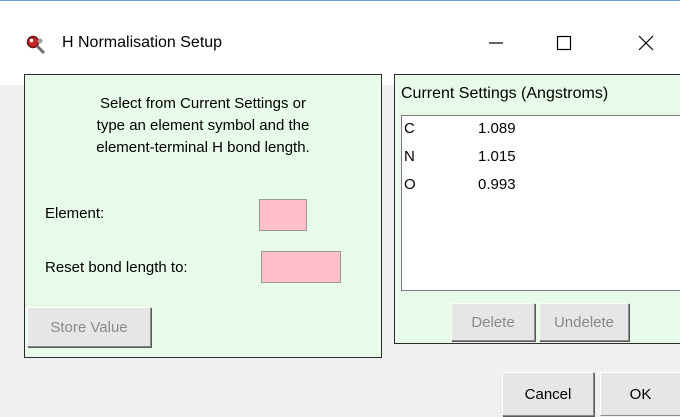 The image size is (680, 417). I want to click on reset-bond-length-input, so click(301, 267).